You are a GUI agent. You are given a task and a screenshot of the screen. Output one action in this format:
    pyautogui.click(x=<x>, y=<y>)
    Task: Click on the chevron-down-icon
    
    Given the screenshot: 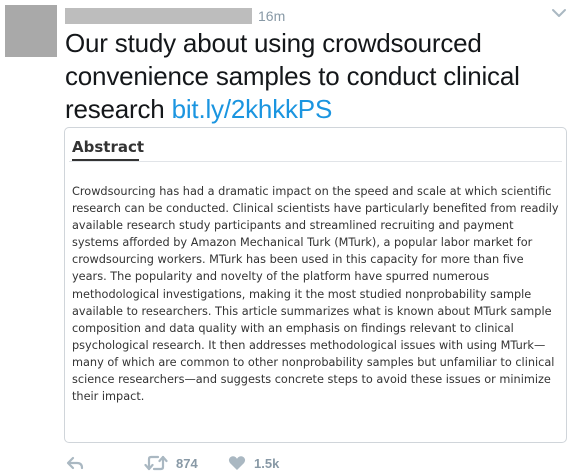 What is the action you would take?
    pyautogui.click(x=559, y=13)
    